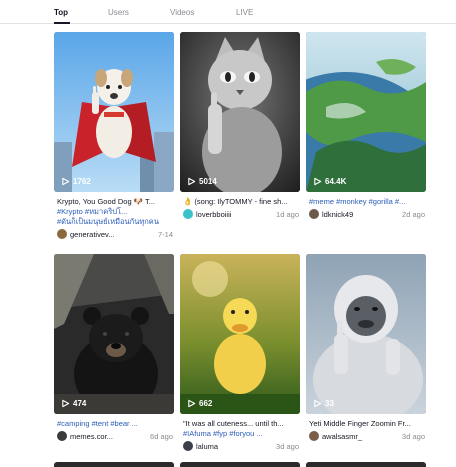  I want to click on view-count: 33, so click(323, 403).